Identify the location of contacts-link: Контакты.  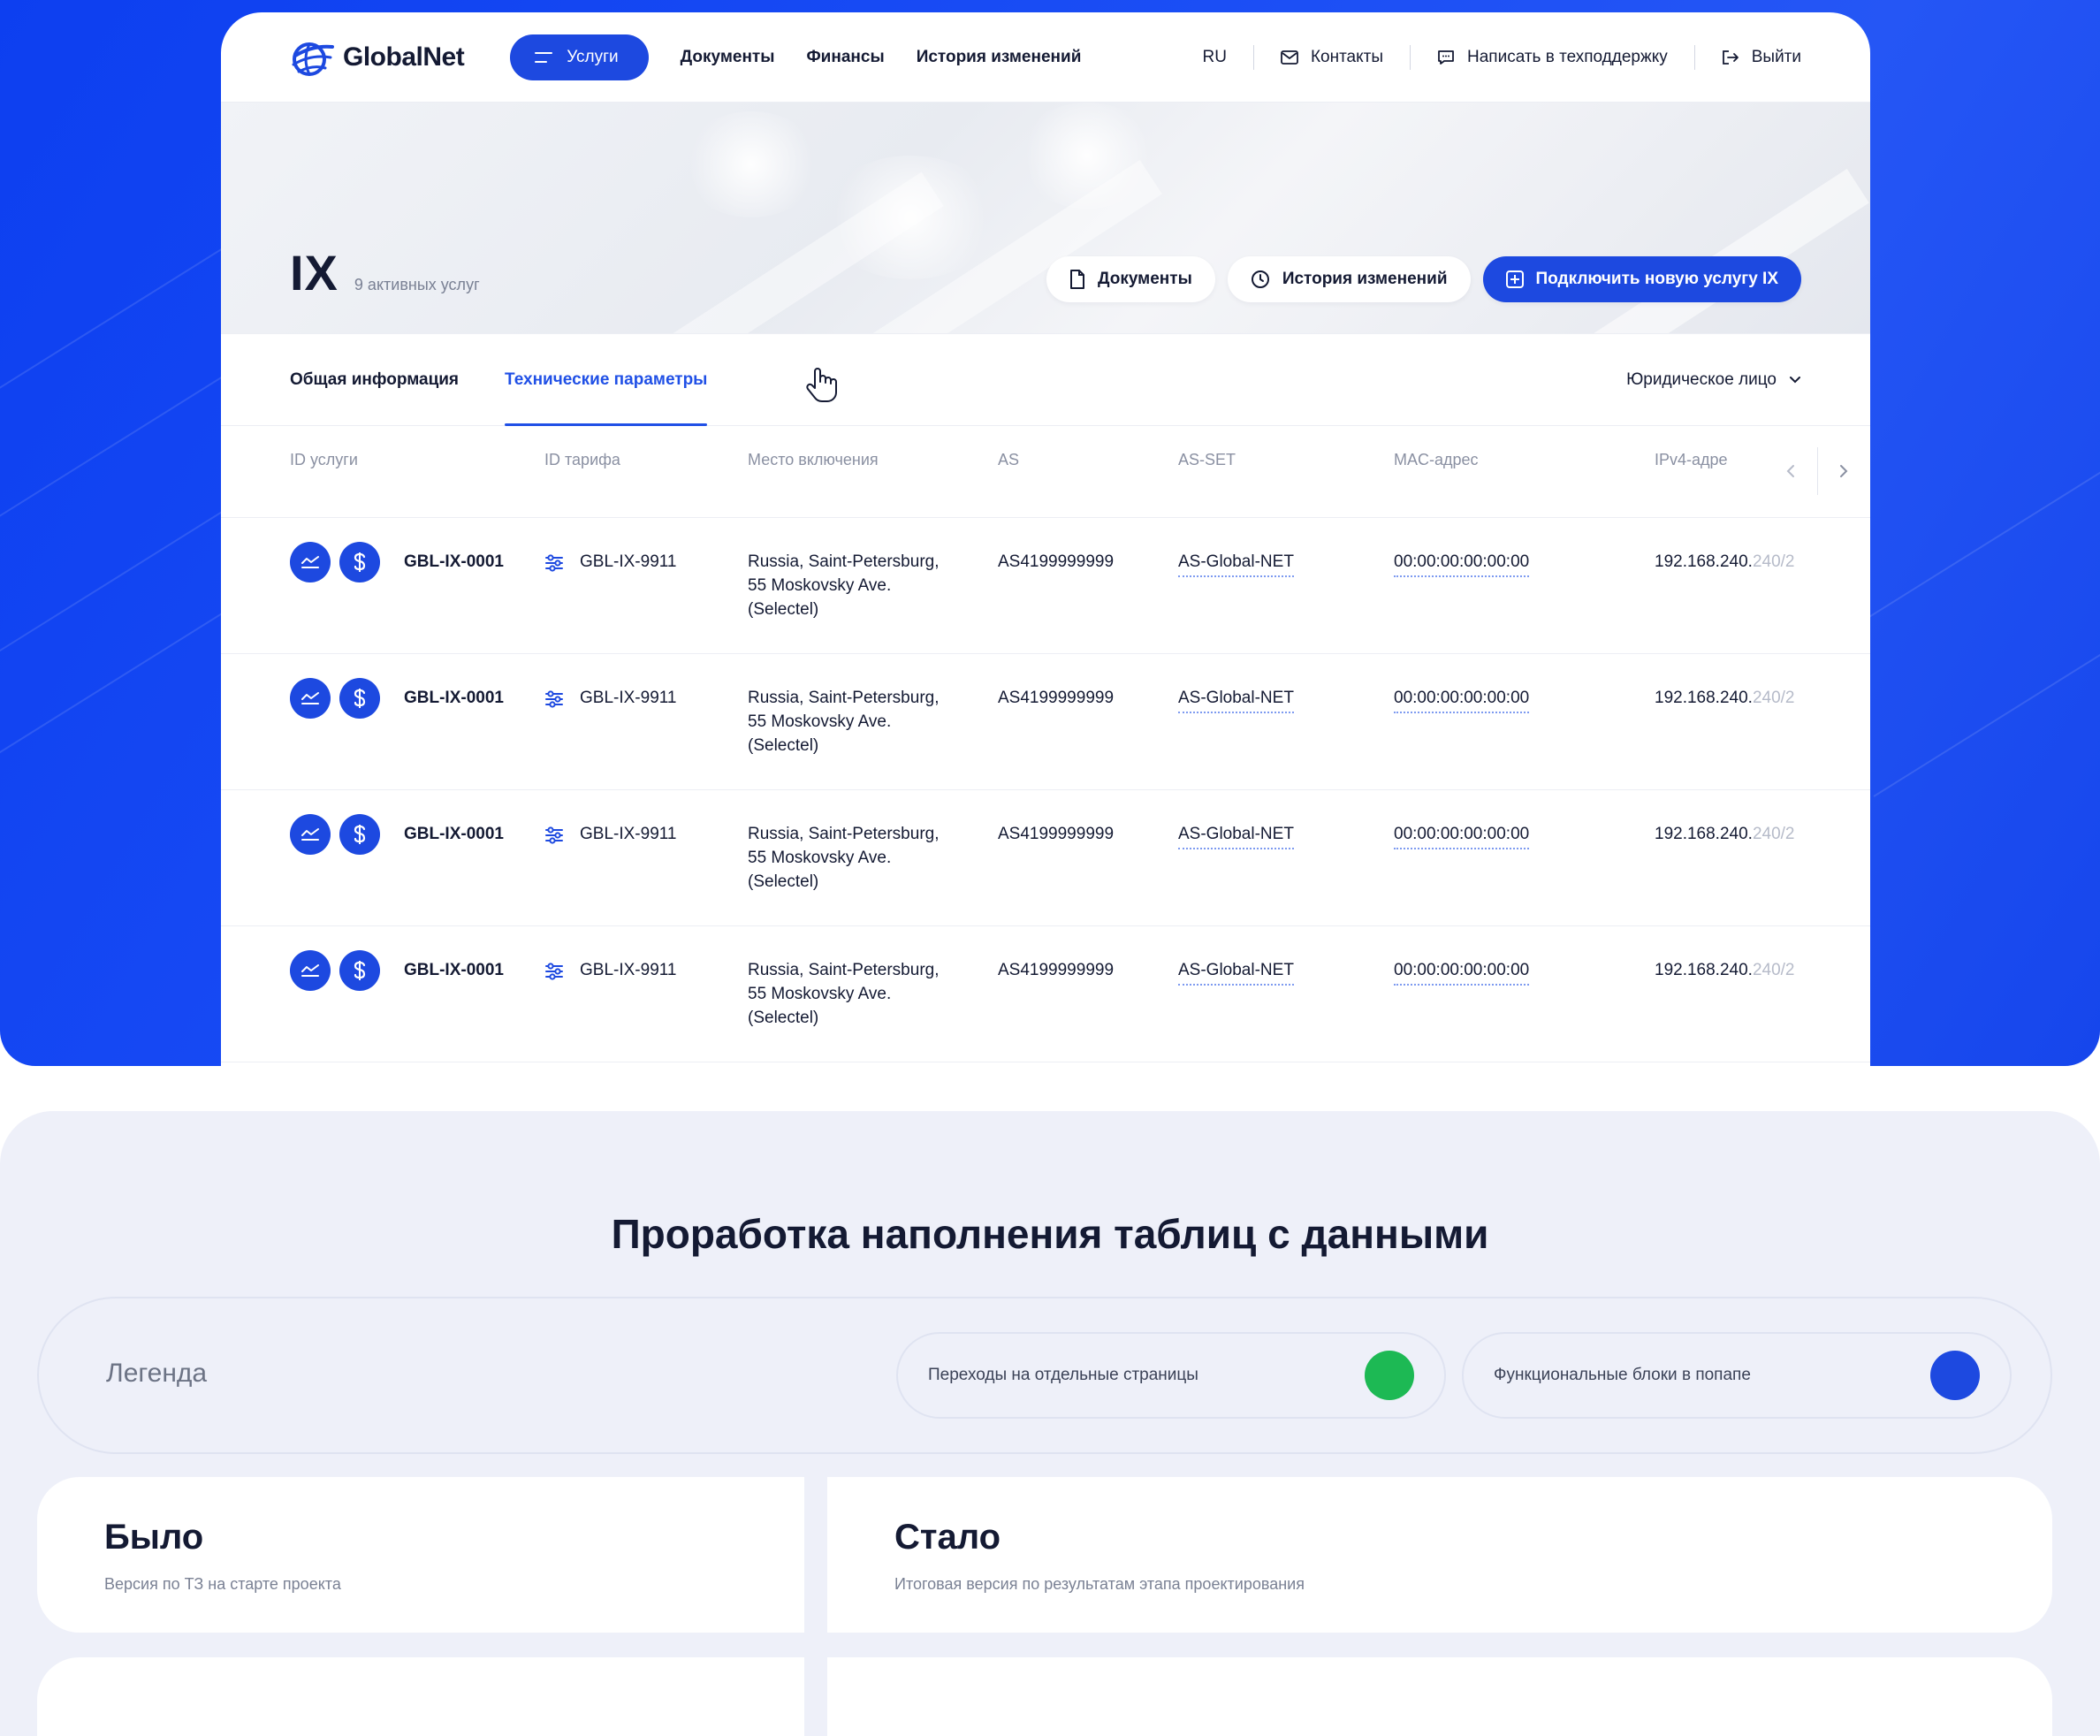
(1332, 58).